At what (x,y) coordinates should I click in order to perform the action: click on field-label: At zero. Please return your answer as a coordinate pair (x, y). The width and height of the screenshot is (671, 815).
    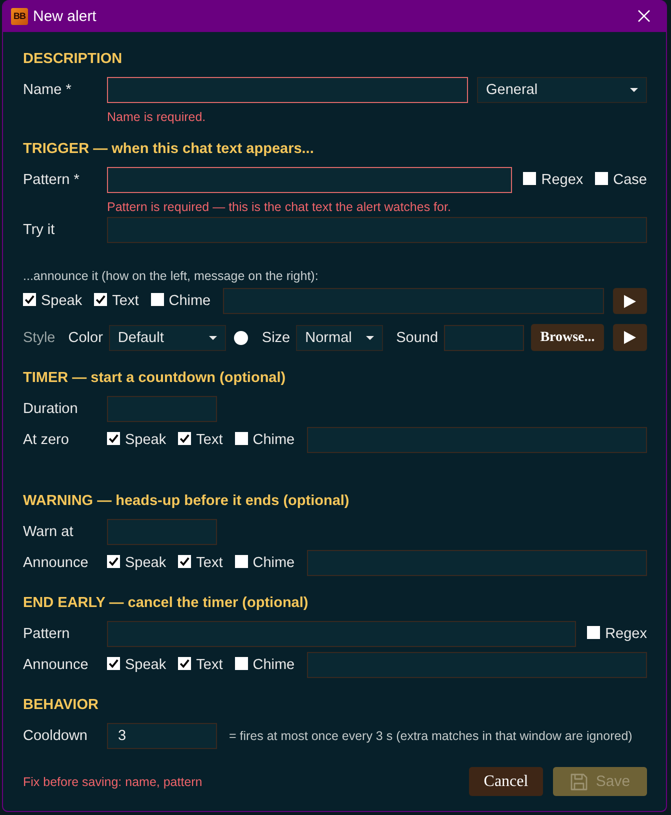
    Looking at the image, I should click on (46, 440).